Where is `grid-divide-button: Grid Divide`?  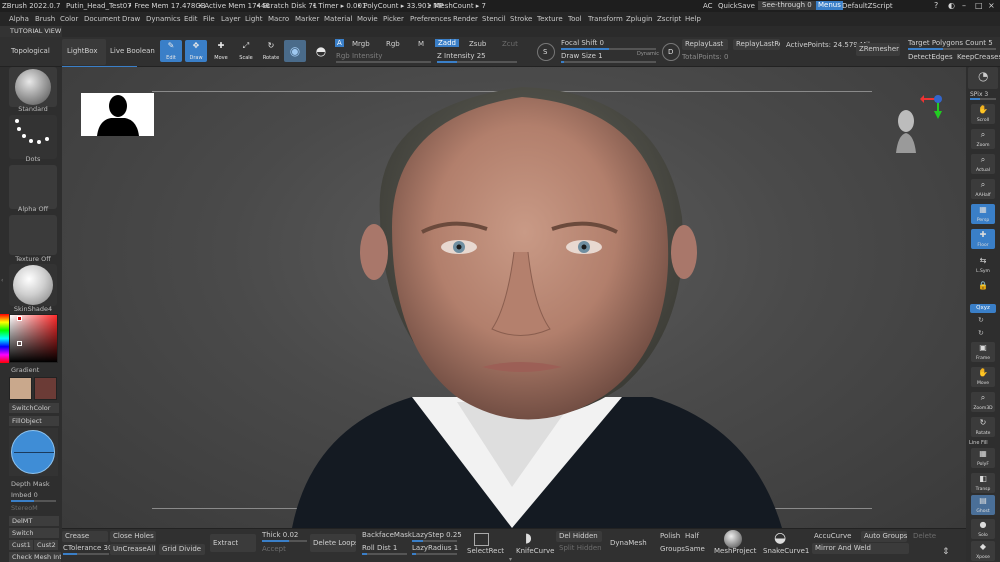
grid-divide-button: Grid Divide is located at coordinates (182, 549).